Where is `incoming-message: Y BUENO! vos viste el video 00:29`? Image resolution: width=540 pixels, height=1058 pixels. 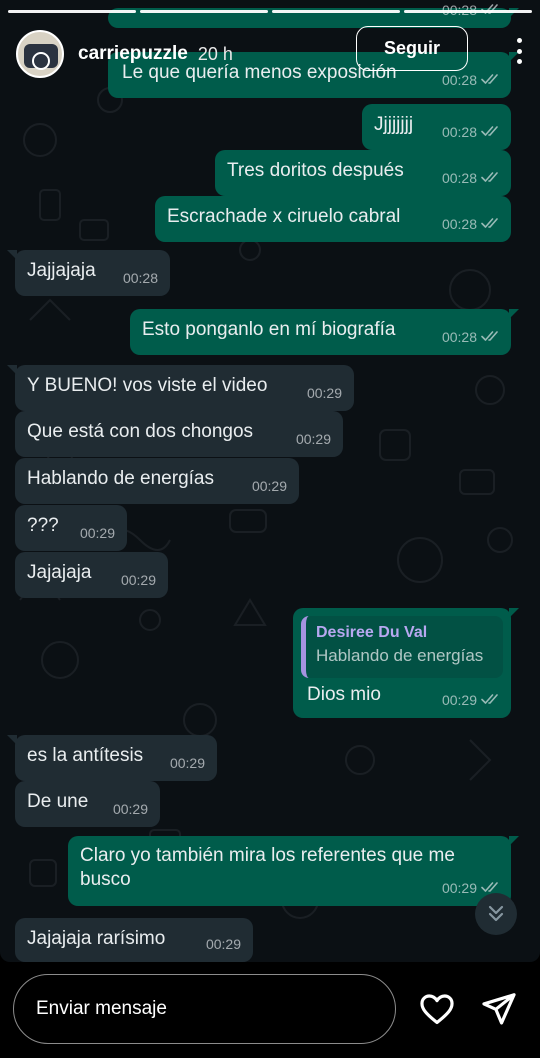
incoming-message: Y BUENO! vos viste el video 00:29 is located at coordinates (180, 388).